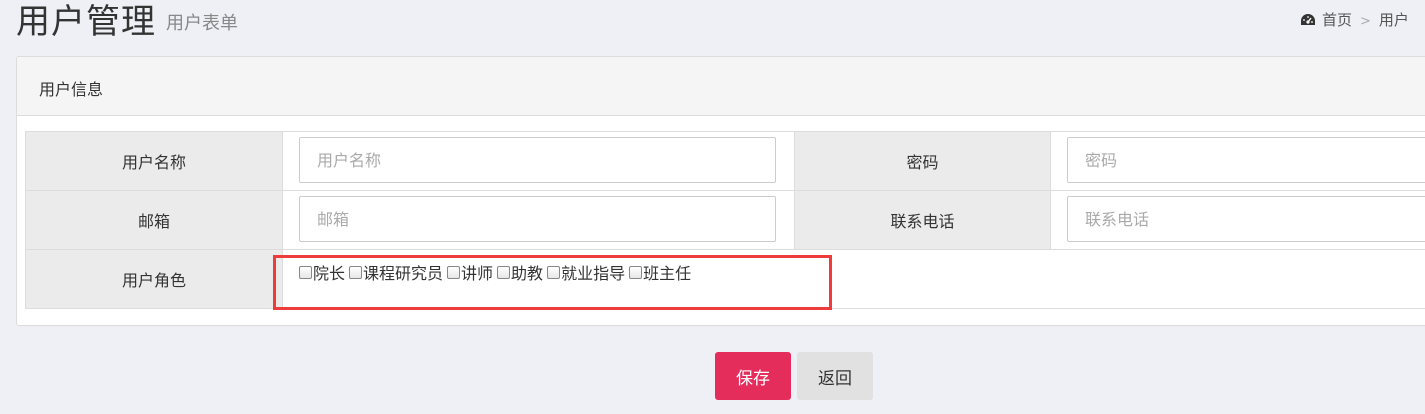 The height and width of the screenshot is (414, 1425). What do you see at coordinates (835, 376) in the screenshot?
I see `back-button: 返回` at bounding box center [835, 376].